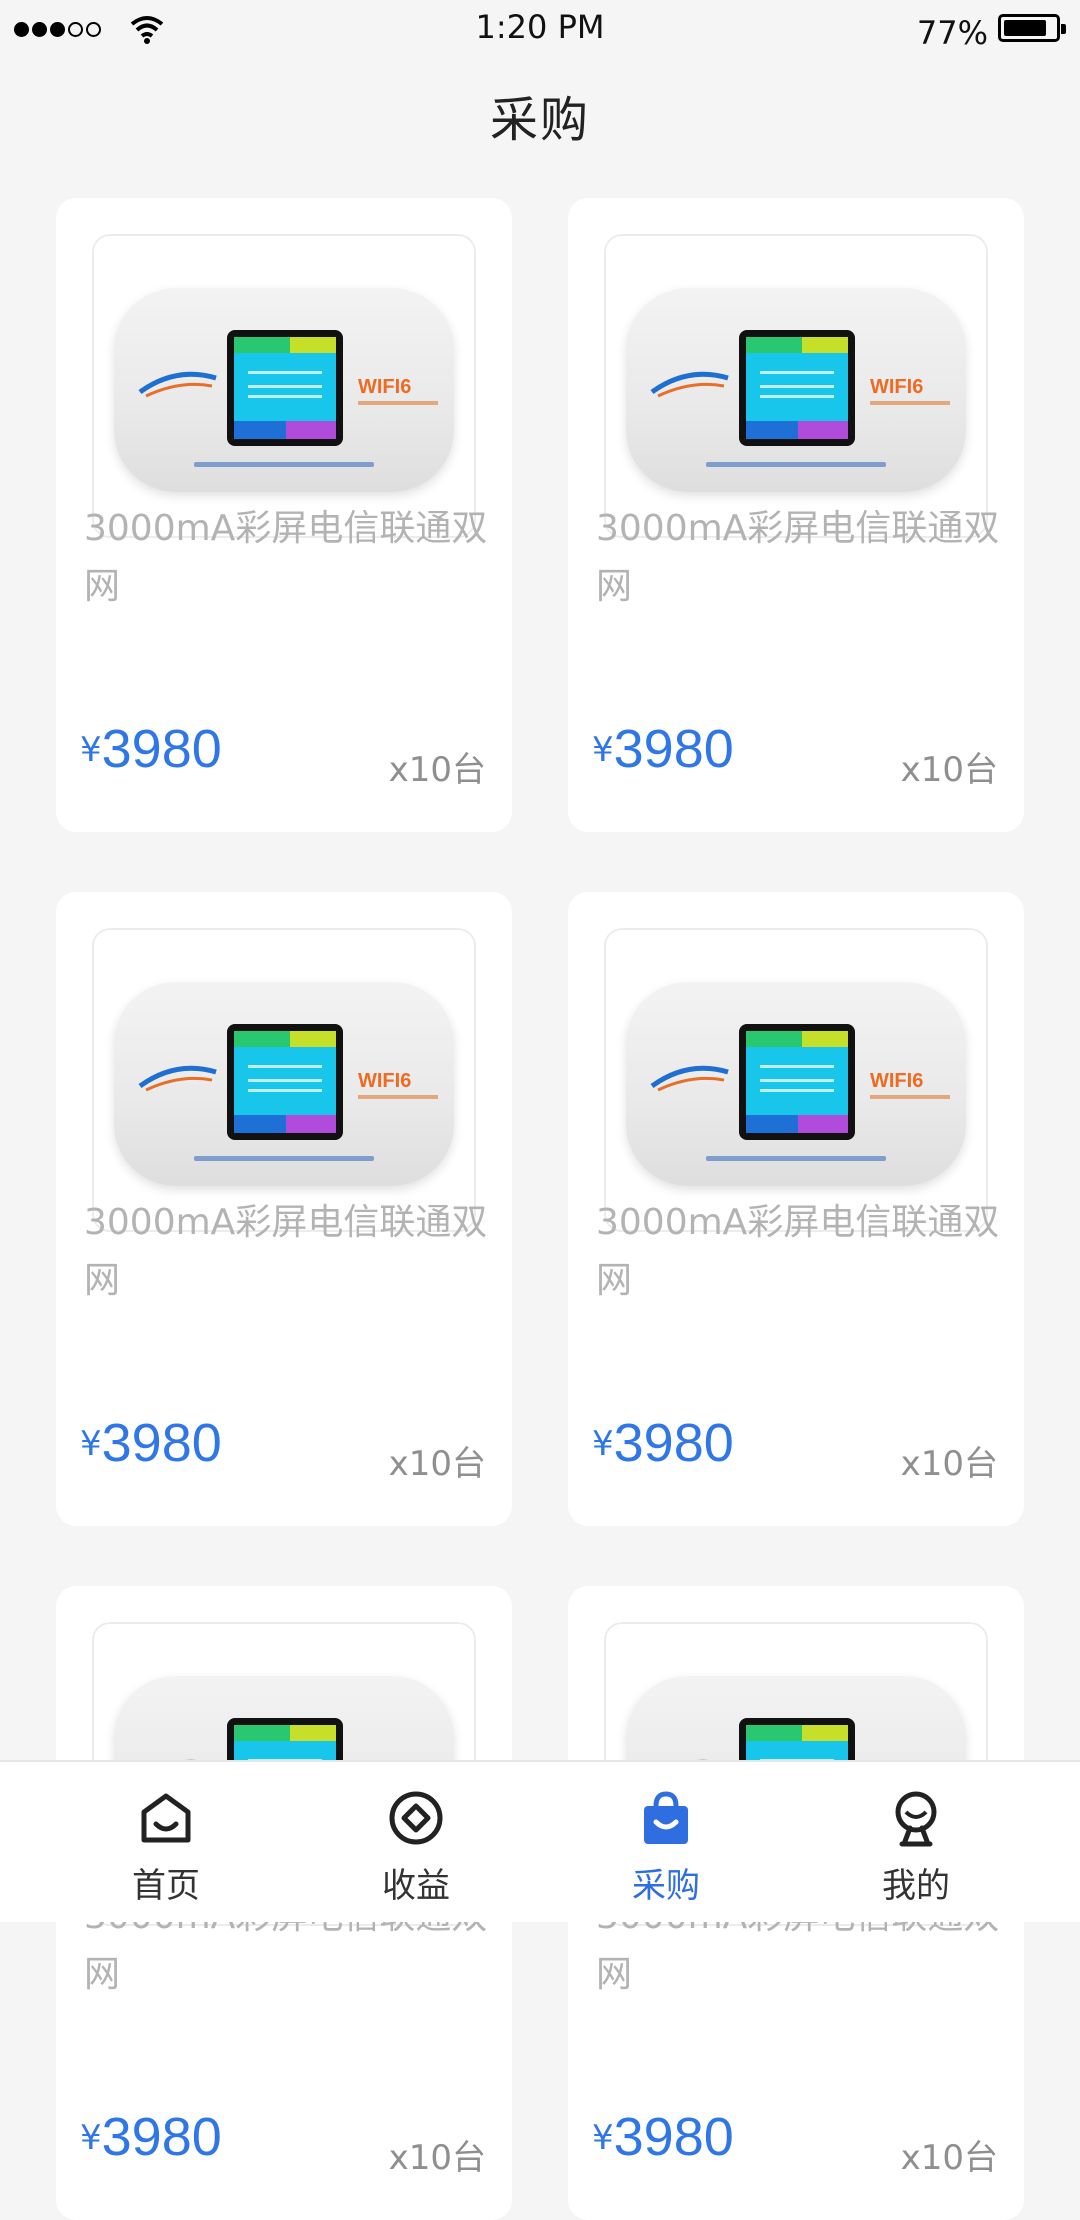  I want to click on tab-label: 首页, so click(166, 1886).